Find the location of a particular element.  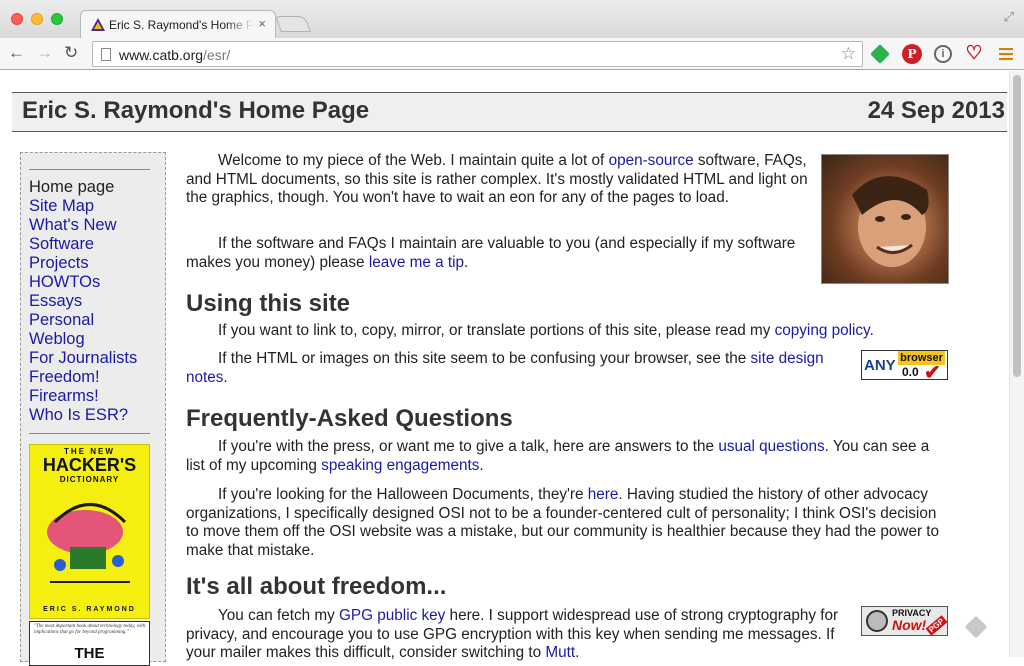

halloween-documents-link: here is located at coordinates (603, 494).